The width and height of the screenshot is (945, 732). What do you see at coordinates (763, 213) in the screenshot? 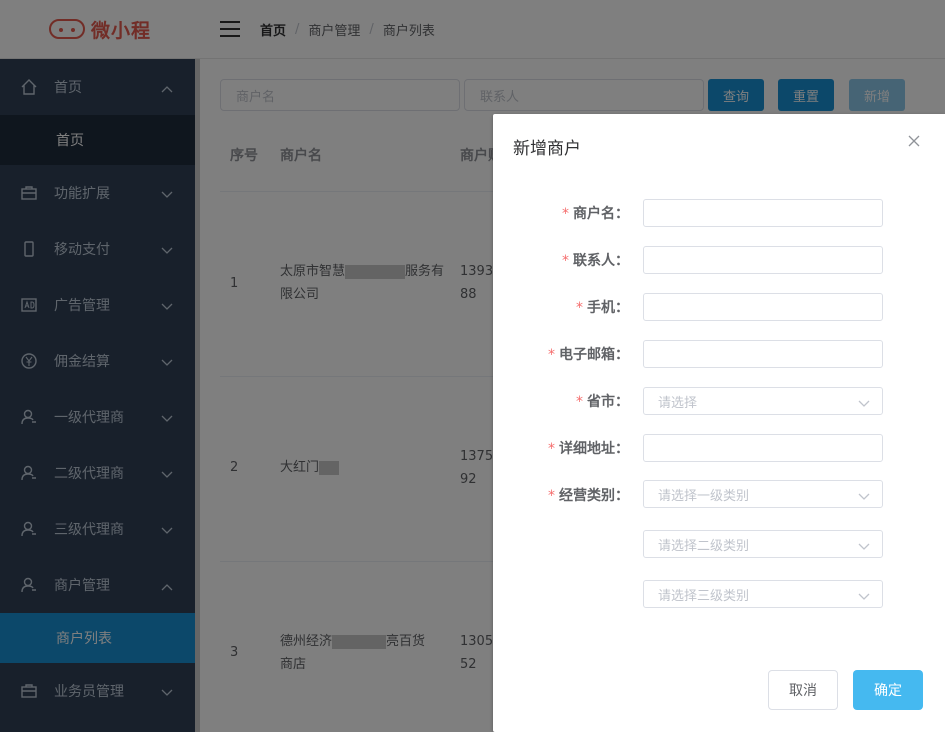
I see `merchant-name-field` at bounding box center [763, 213].